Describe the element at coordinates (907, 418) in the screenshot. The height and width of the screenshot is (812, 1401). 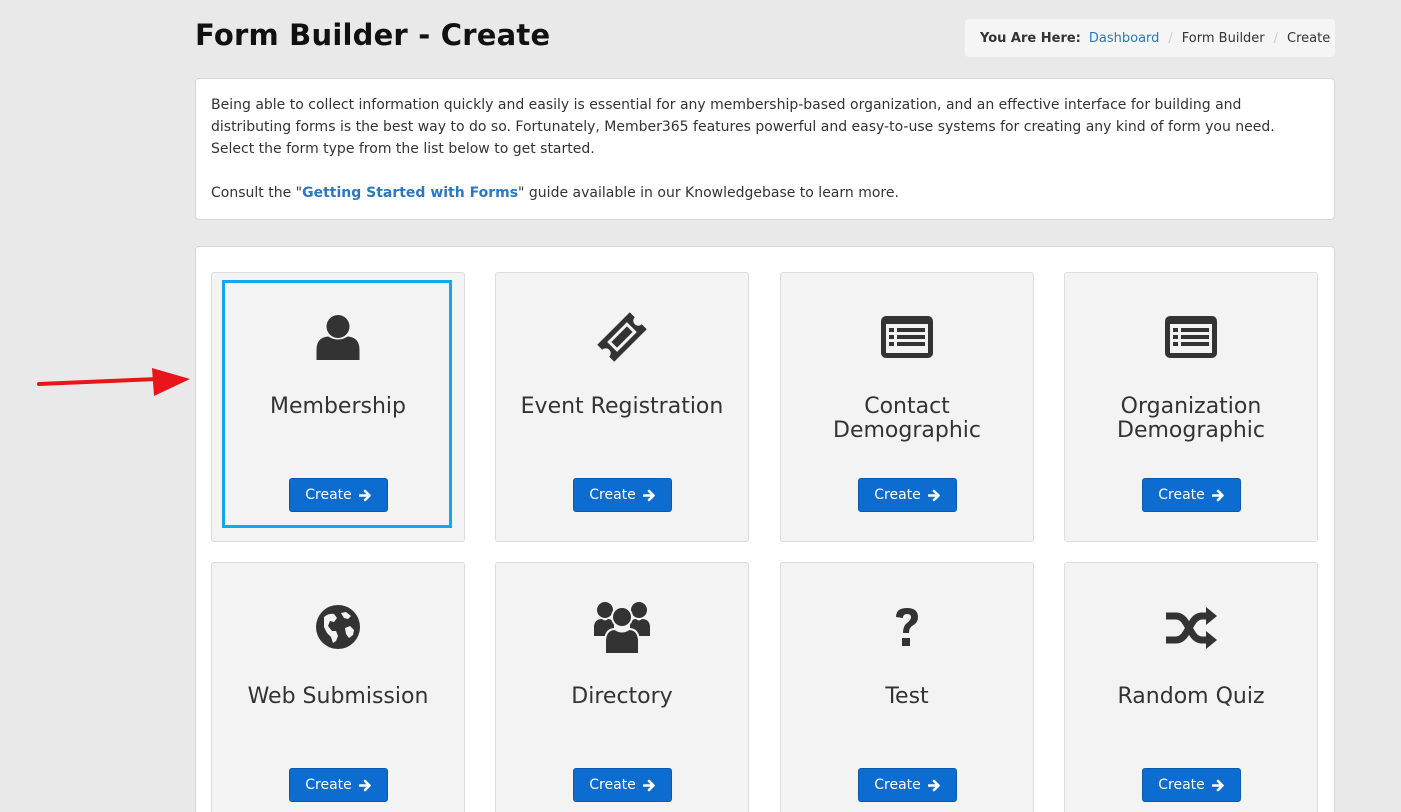
I see `tile-title: Contact Demographic` at that location.